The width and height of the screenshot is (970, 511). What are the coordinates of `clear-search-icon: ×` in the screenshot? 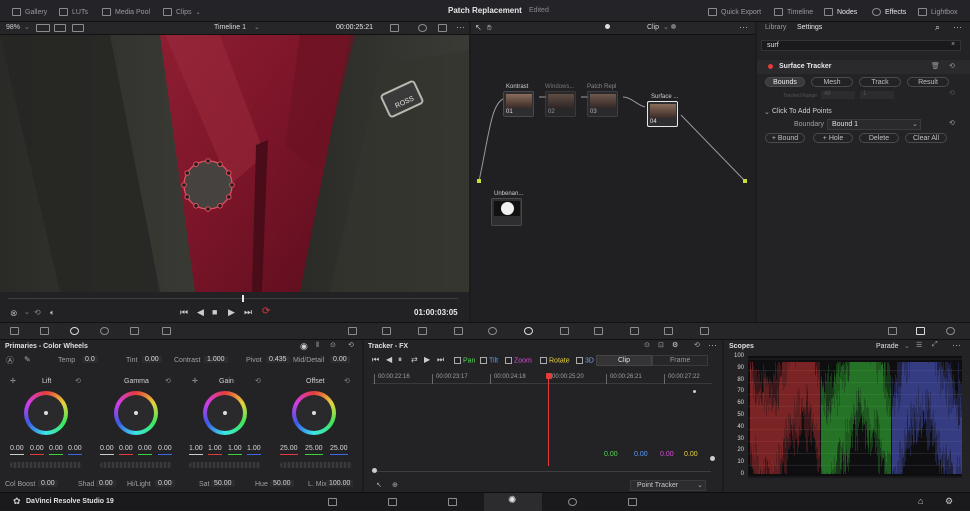 It's located at (953, 44).